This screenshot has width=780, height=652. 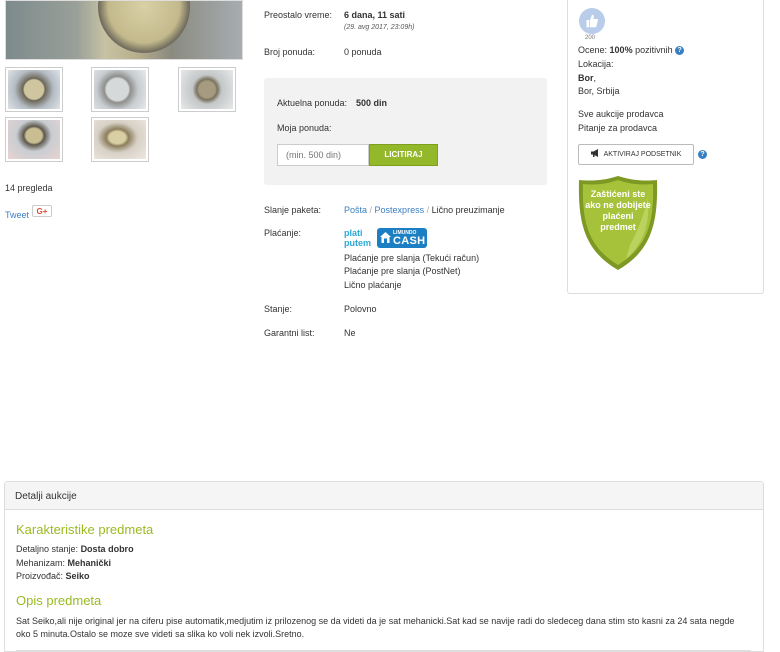 I want to click on remaining-time-label: Preostalo vreme:, so click(x=298, y=15).